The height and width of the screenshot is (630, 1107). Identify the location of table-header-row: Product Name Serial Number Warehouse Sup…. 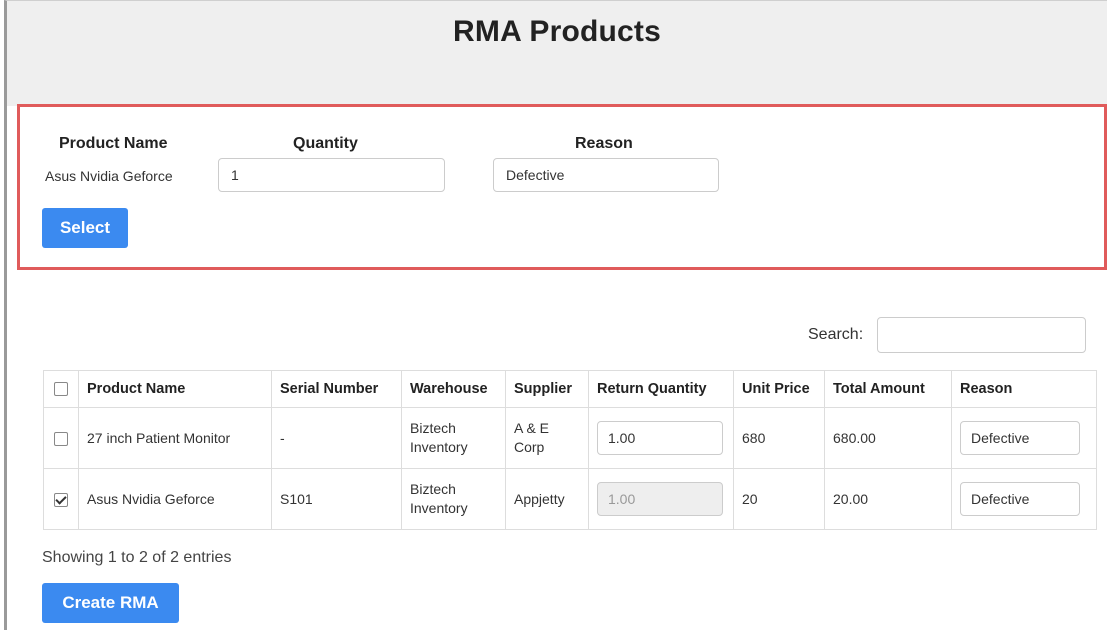
(570, 389).